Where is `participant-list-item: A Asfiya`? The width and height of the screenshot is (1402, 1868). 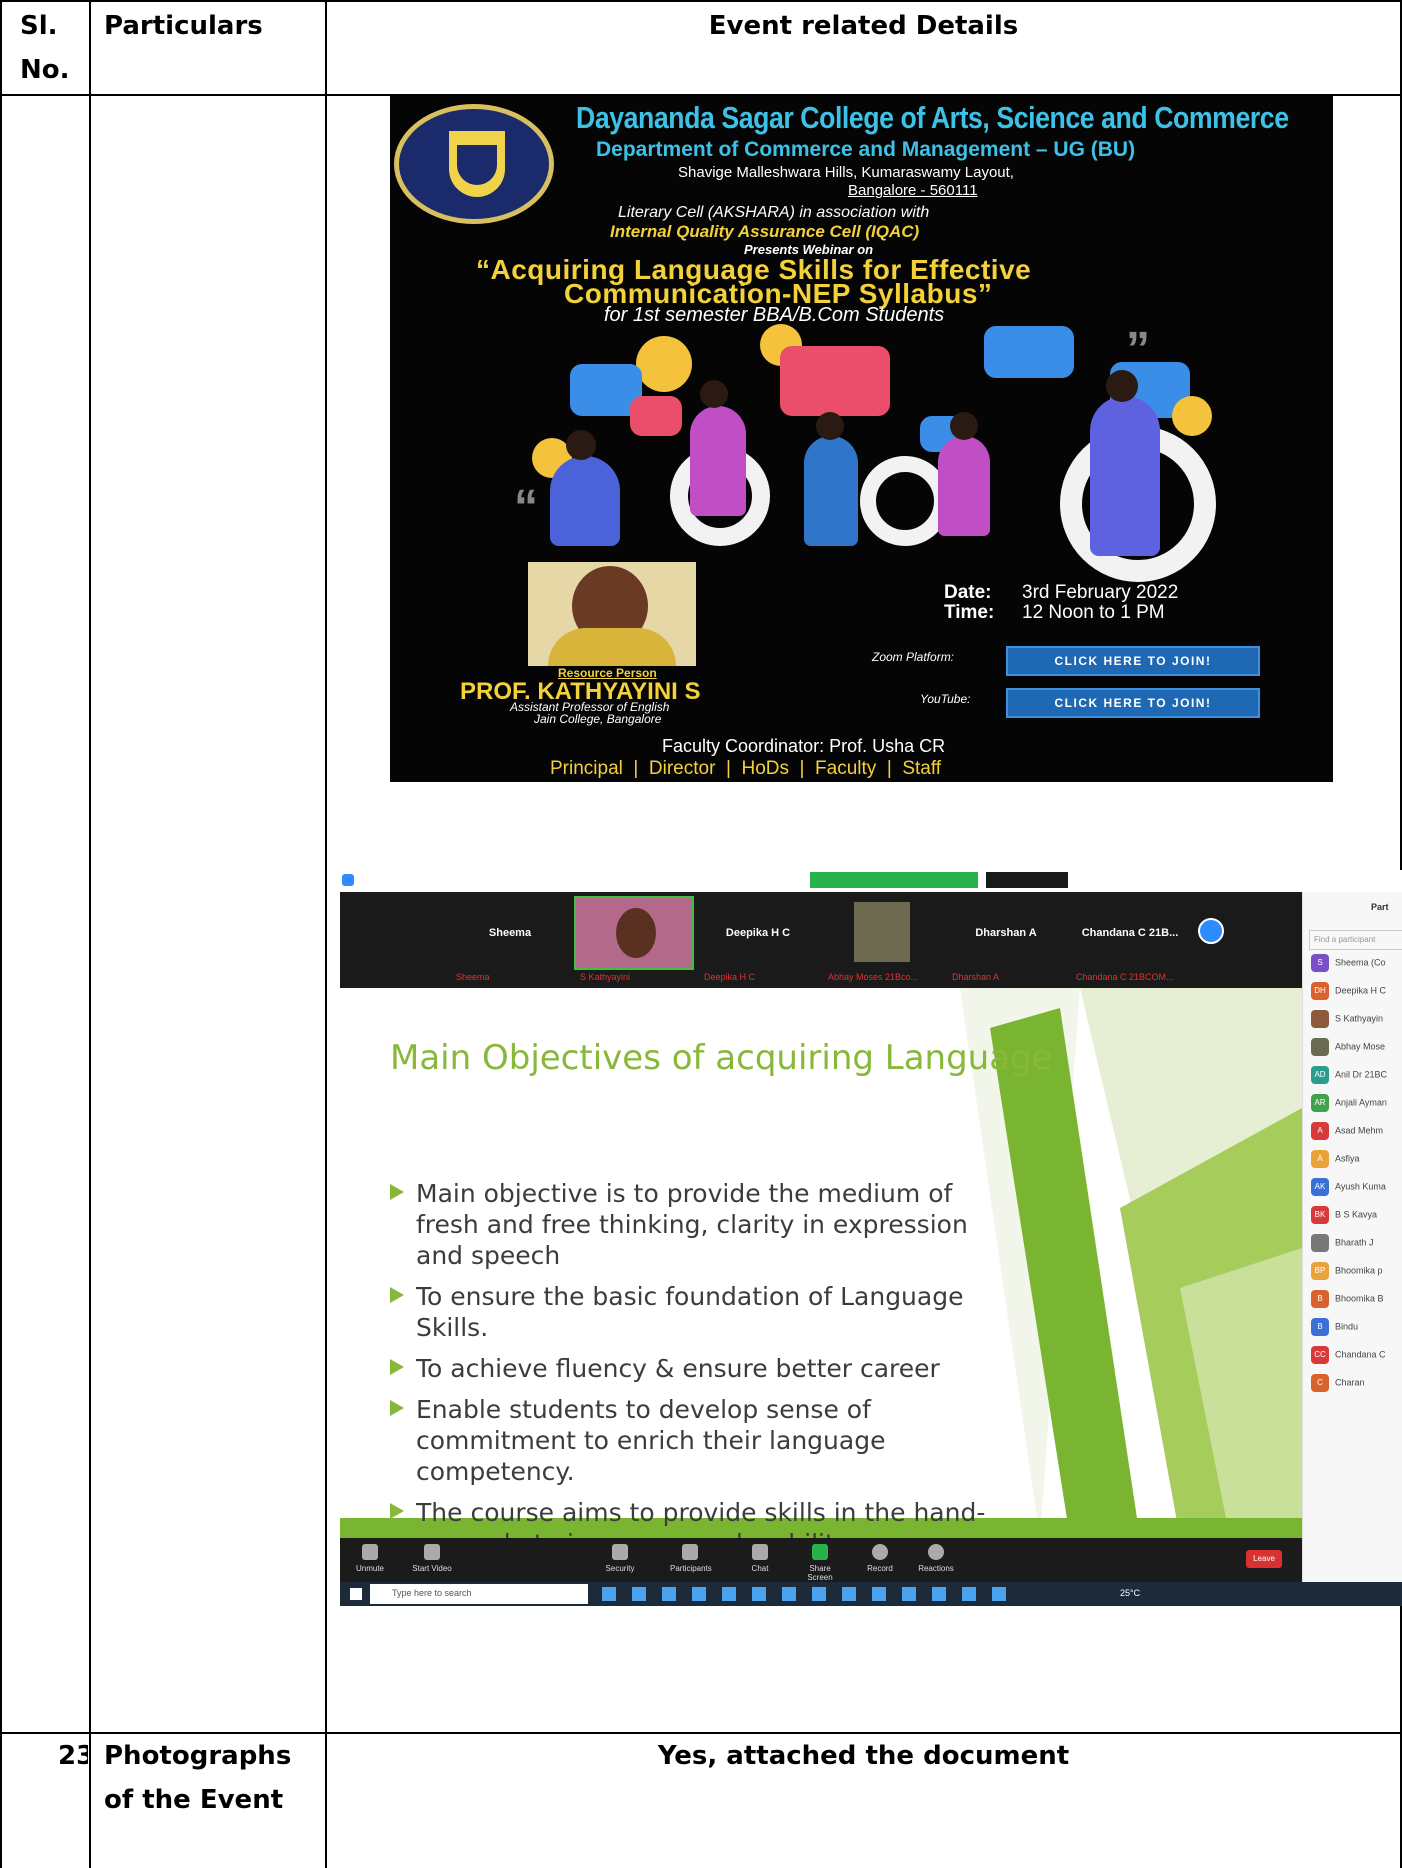 participant-list-item: A Asfiya is located at coordinates (1335, 1160).